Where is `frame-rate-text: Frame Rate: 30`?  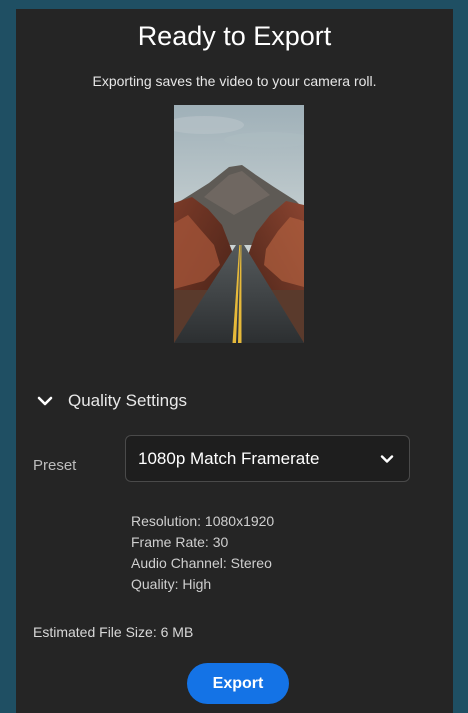
frame-rate-text: Frame Rate: 30 is located at coordinates (180, 542).